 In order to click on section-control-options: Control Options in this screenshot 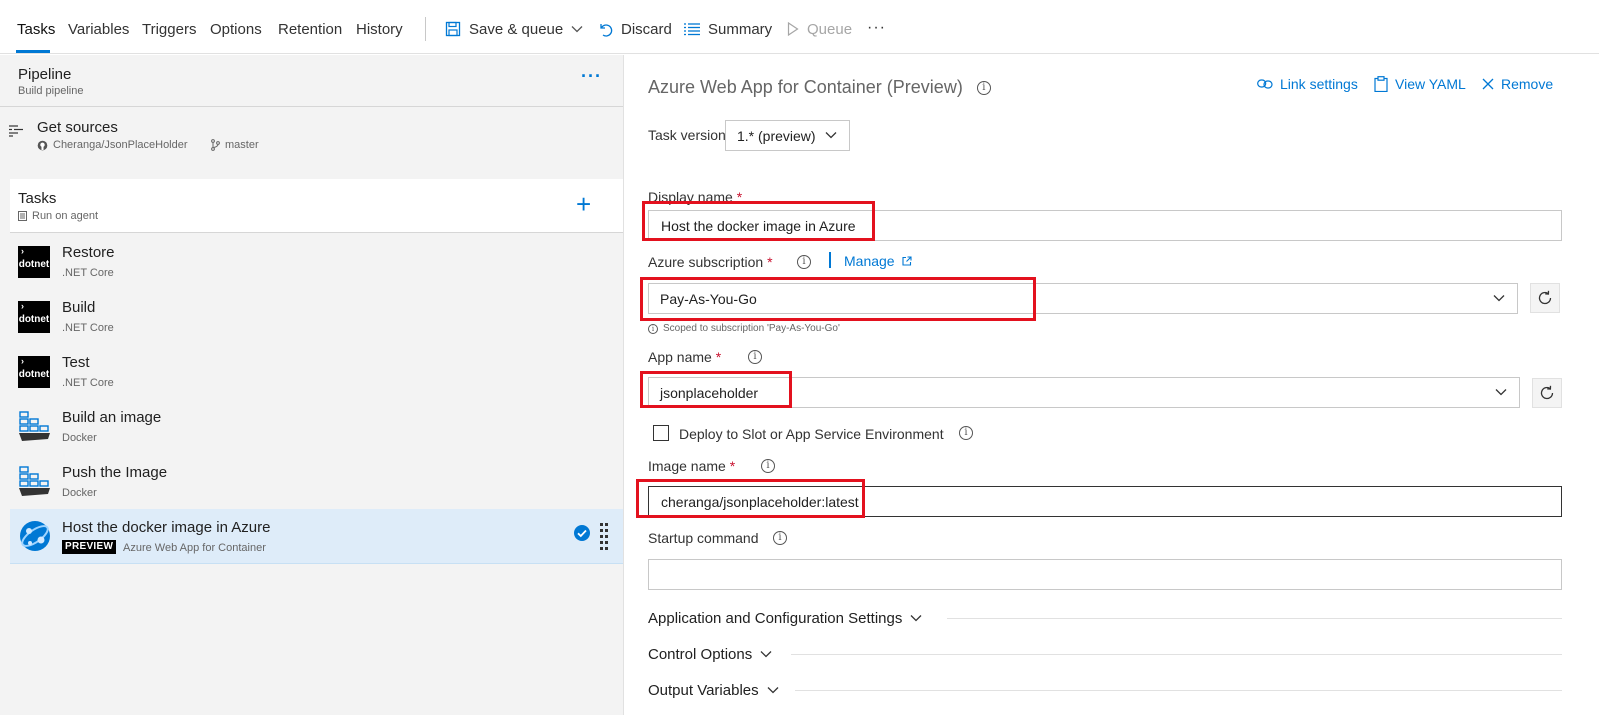, I will do `click(710, 654)`.